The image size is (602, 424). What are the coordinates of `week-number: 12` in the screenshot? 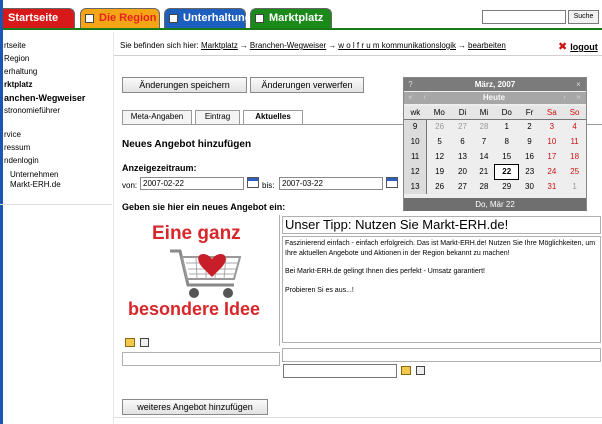 It's located at (416, 171).